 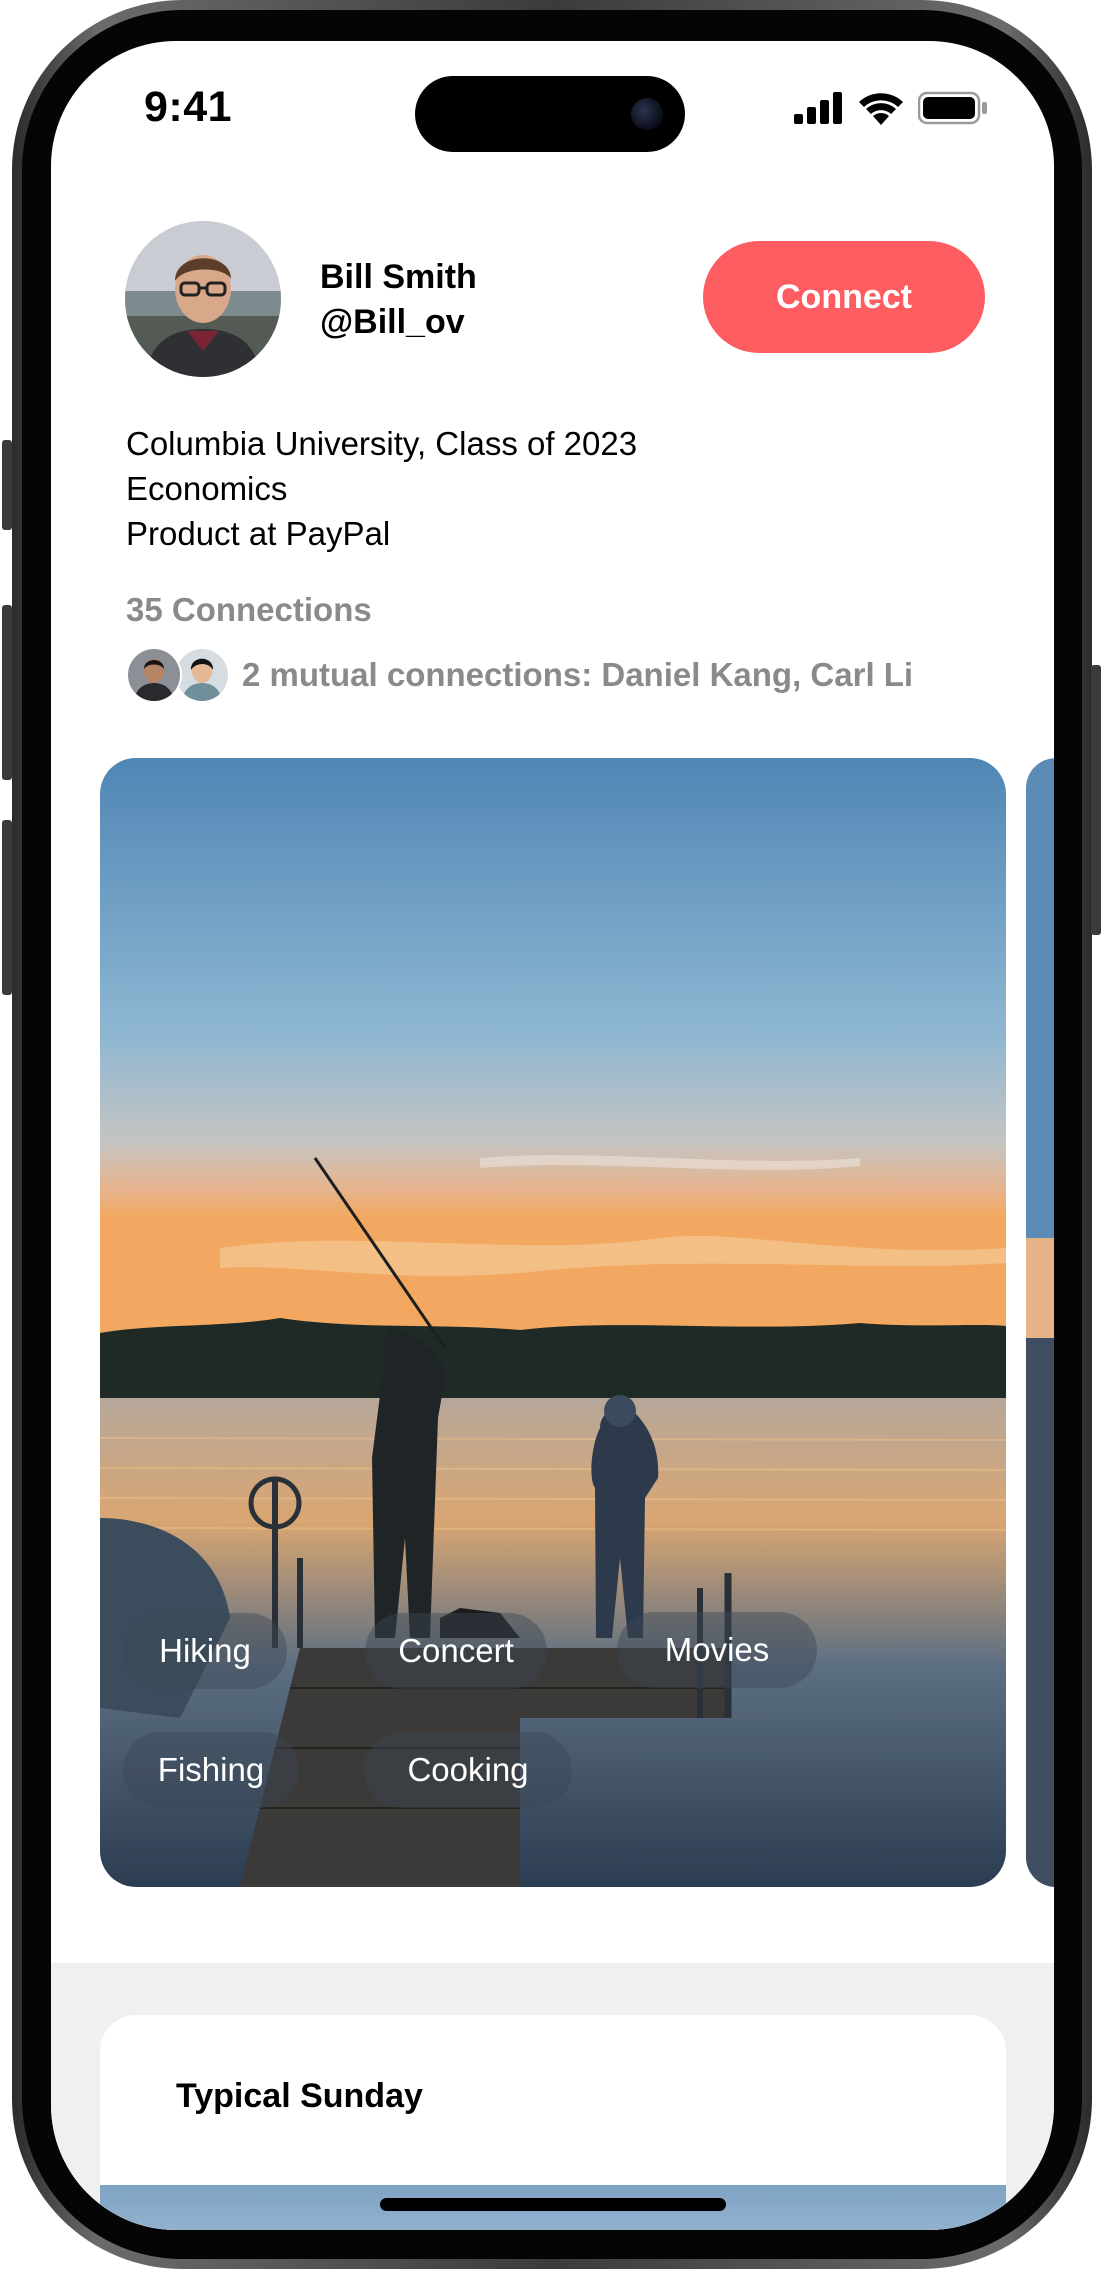 What do you see at coordinates (844, 297) in the screenshot?
I see `connect-button: Connect` at bounding box center [844, 297].